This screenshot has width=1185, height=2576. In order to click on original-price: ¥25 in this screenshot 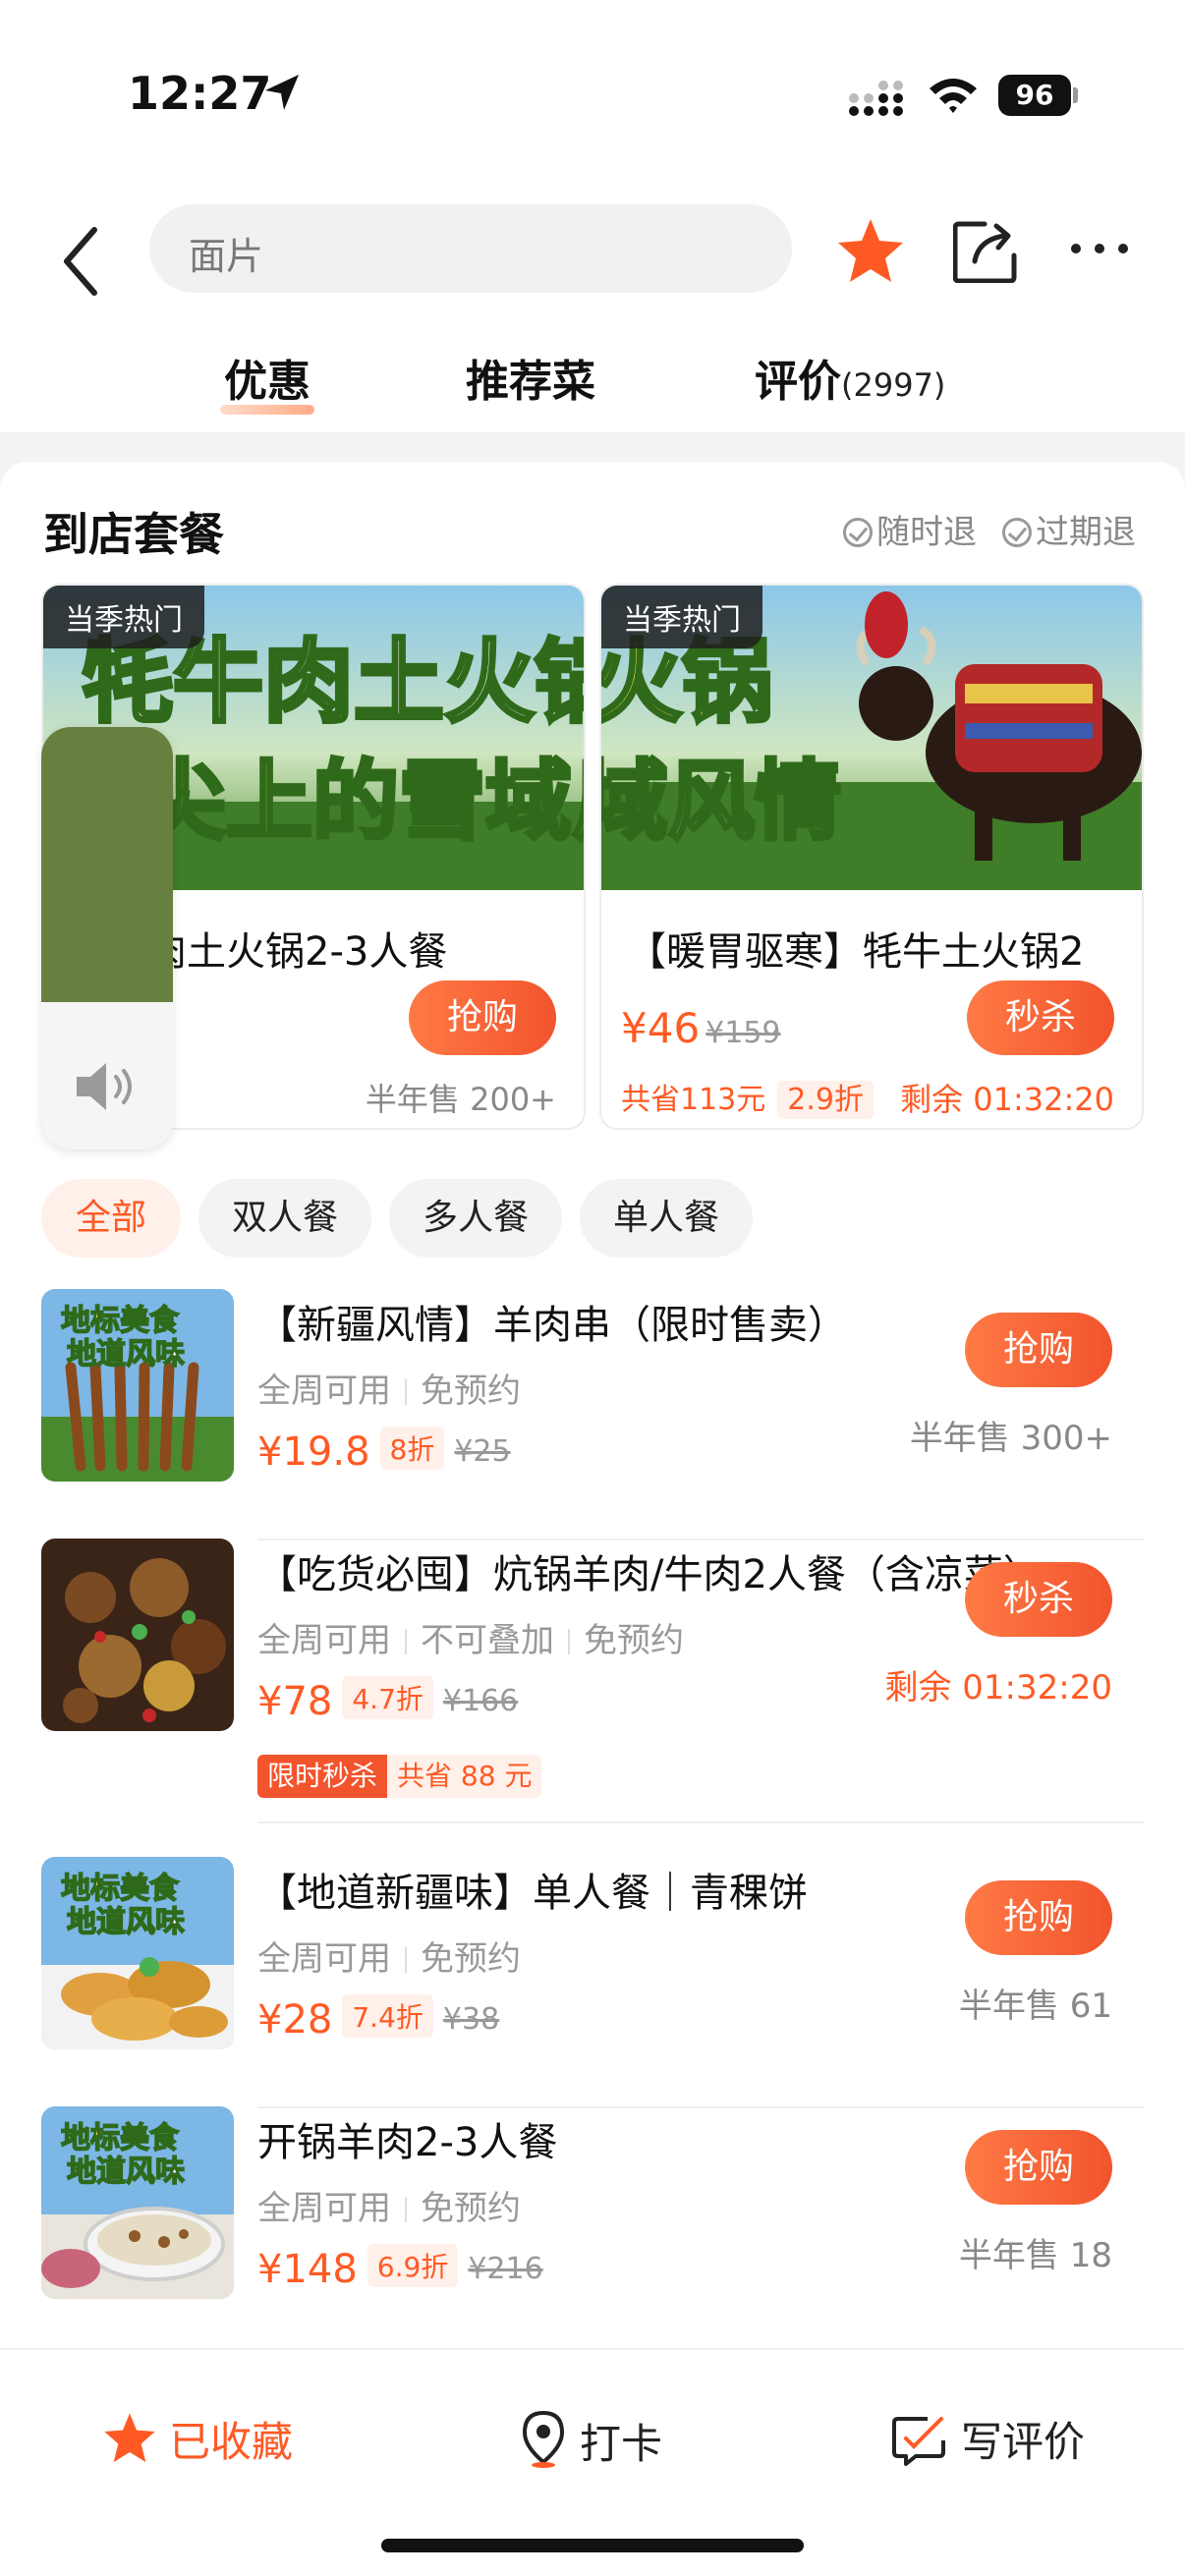, I will do `click(483, 1451)`.